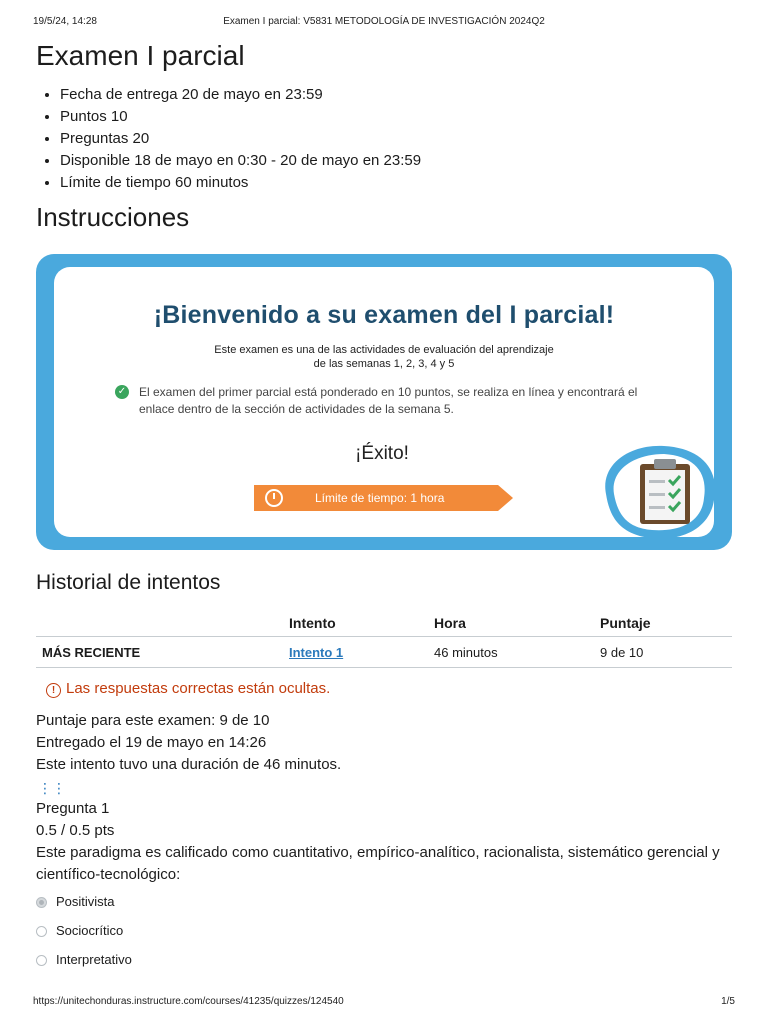  What do you see at coordinates (53, 690) in the screenshot?
I see `warning-icon: !` at bounding box center [53, 690].